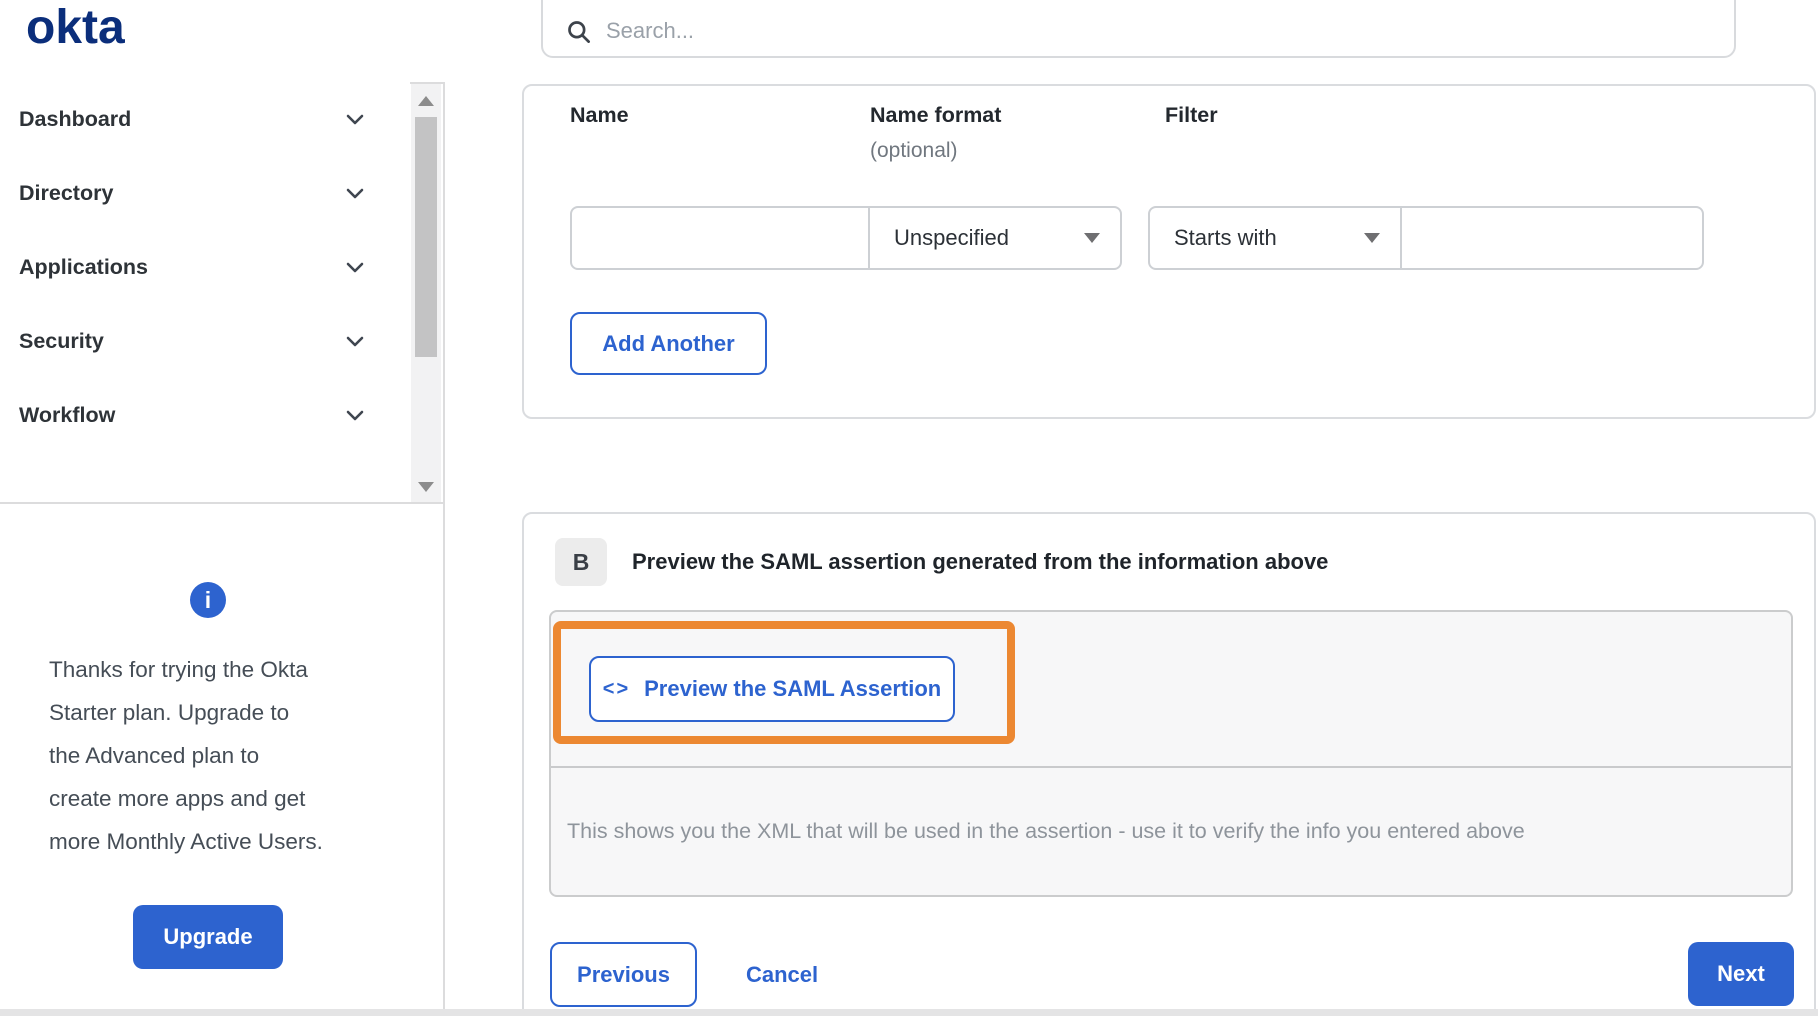 The image size is (1818, 1016). Describe the element at coordinates (208, 937) in the screenshot. I see `upgrade-button: Upgrade` at that location.